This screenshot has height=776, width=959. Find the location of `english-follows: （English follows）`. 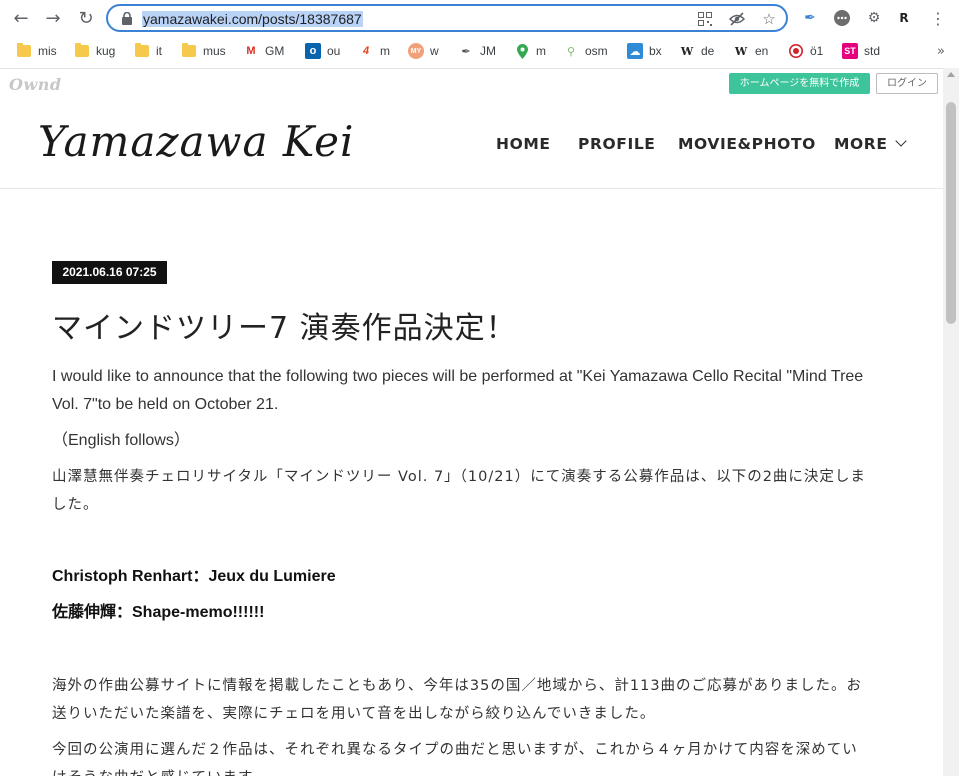

english-follows: （English follows） is located at coordinates (121, 440).